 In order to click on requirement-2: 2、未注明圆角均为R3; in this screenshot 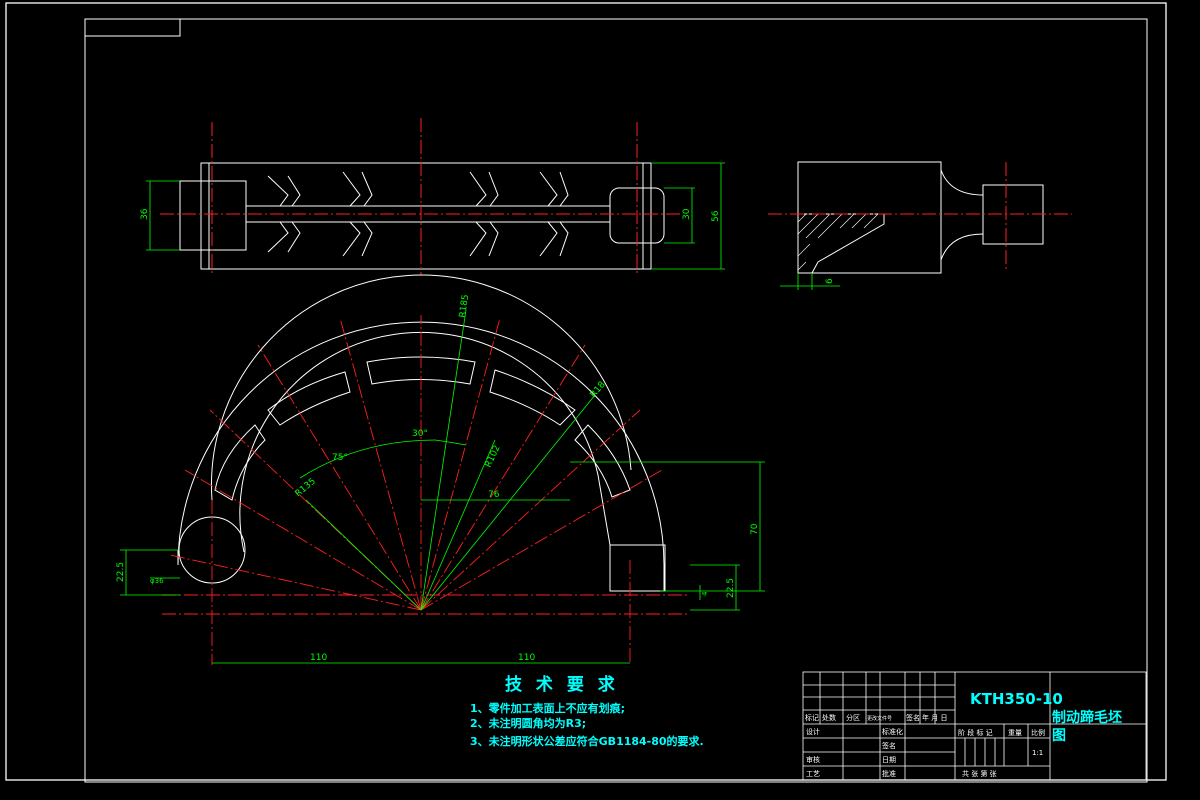, I will do `click(528, 723)`.